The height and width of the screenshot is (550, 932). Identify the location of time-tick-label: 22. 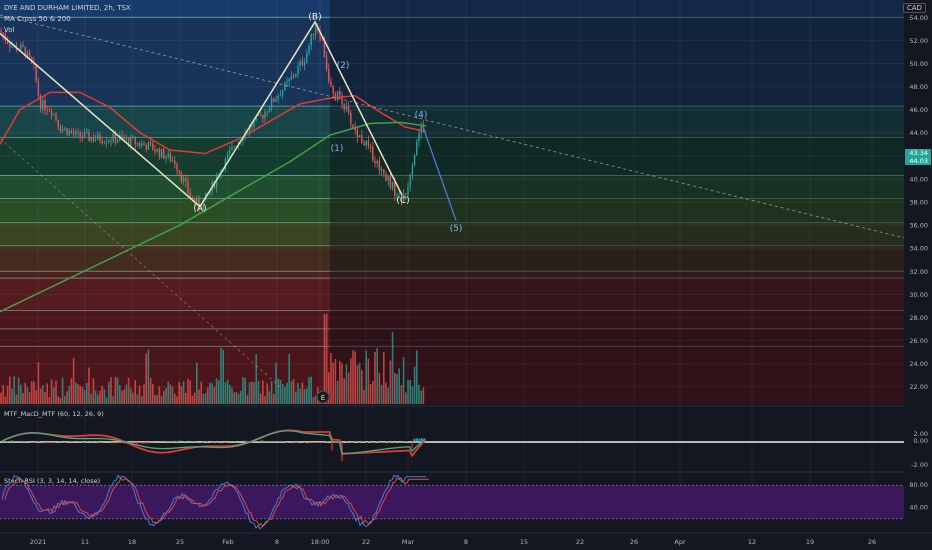
(580, 542).